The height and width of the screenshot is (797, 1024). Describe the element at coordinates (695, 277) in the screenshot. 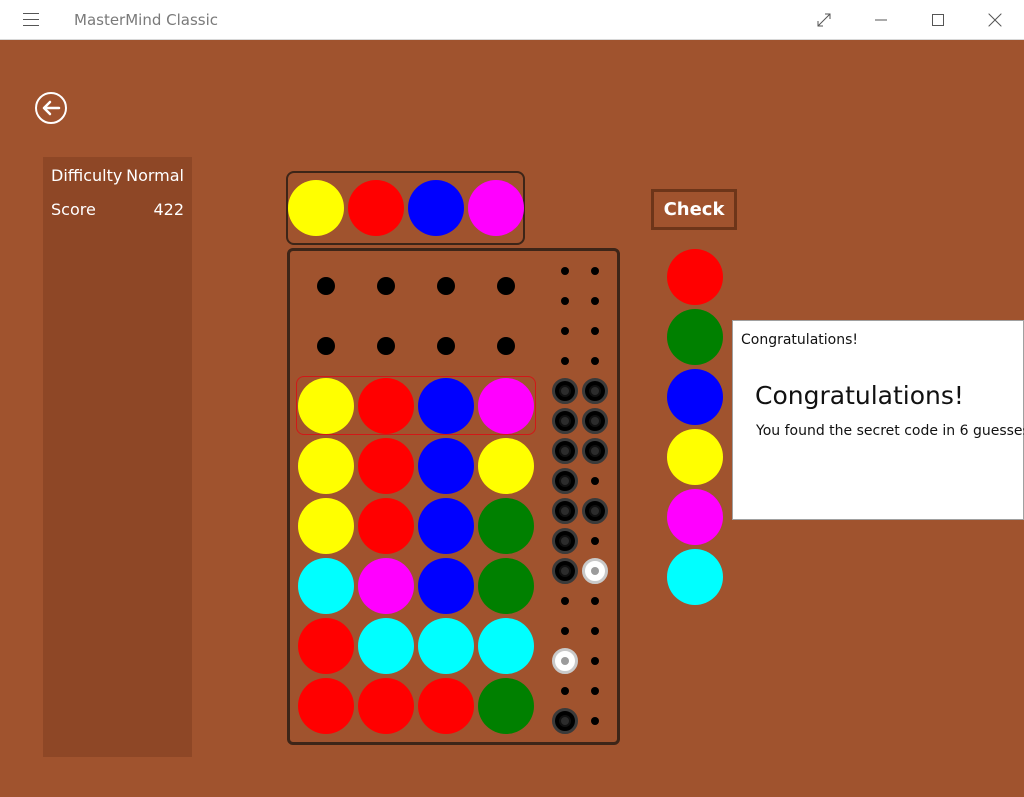

I see `palette-peg-red` at that location.